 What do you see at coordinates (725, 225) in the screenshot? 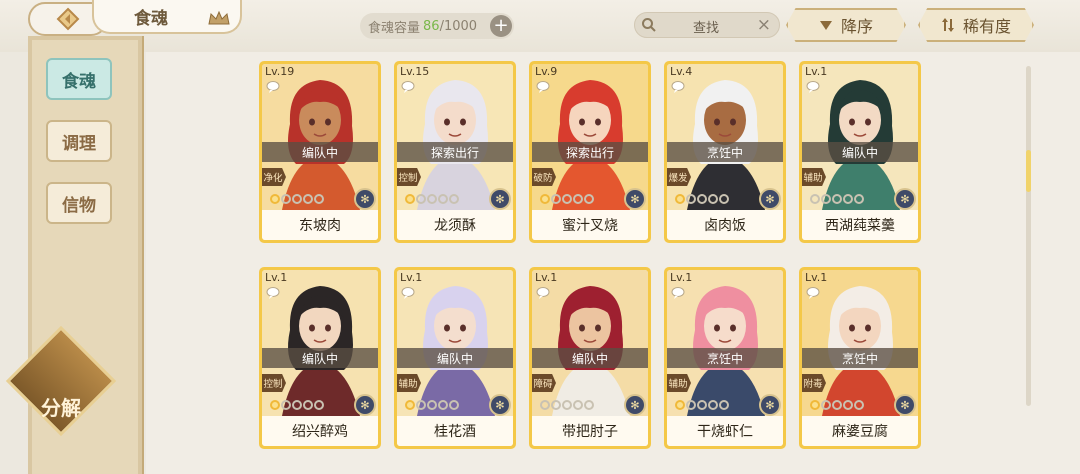
I see `card-name: 卤肉饭` at bounding box center [725, 225].